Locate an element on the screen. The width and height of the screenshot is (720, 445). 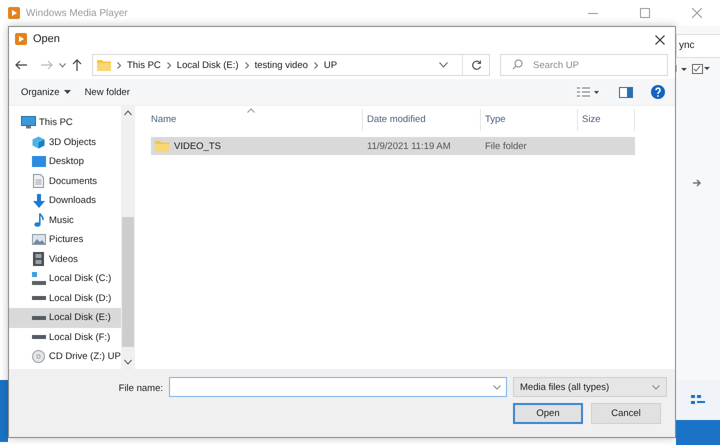
nav-item: CD Drive (Z:) UP is located at coordinates (65, 356).